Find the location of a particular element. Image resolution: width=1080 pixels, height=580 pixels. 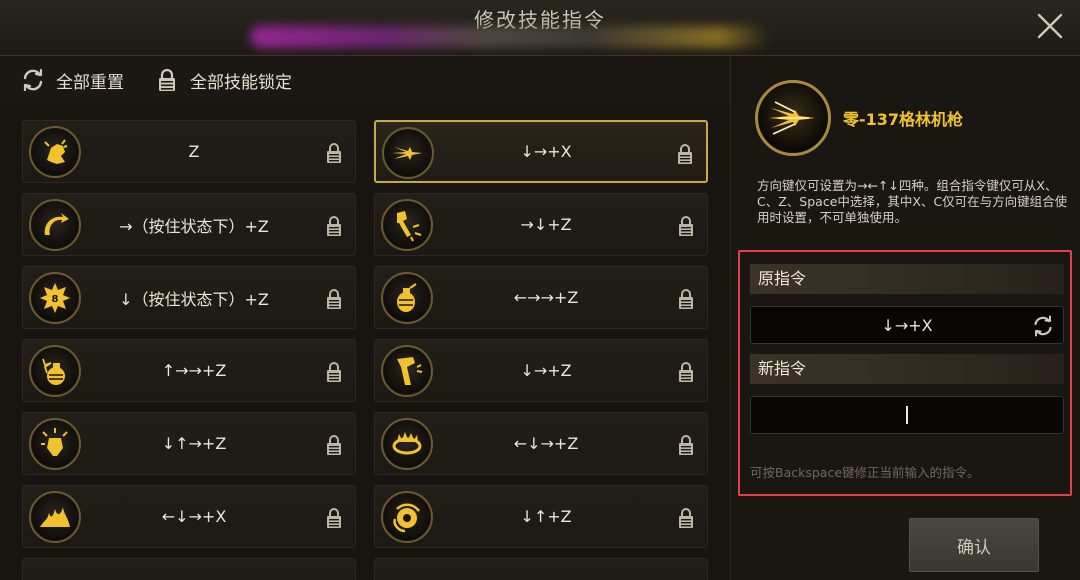

skill-row: ↓↑→+Z is located at coordinates (189, 443).